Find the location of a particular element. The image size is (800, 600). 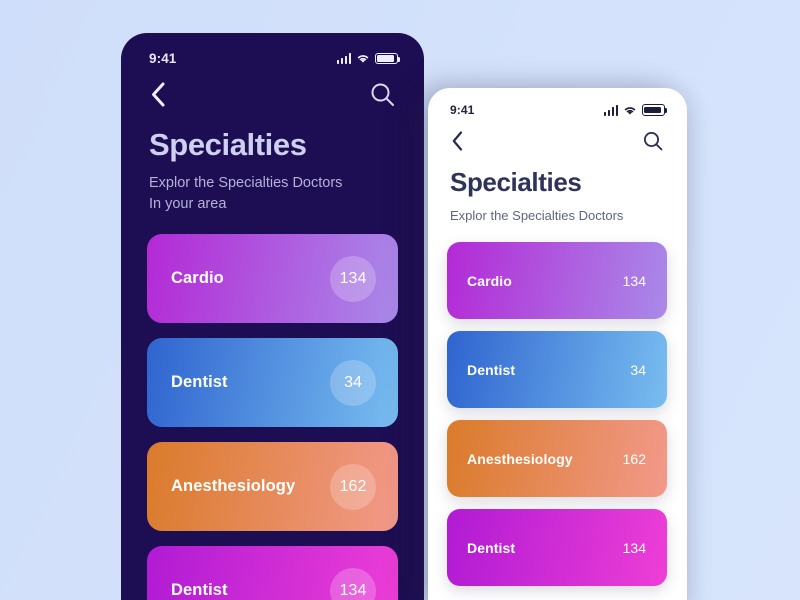

specialty-count: 34 is located at coordinates (638, 369).